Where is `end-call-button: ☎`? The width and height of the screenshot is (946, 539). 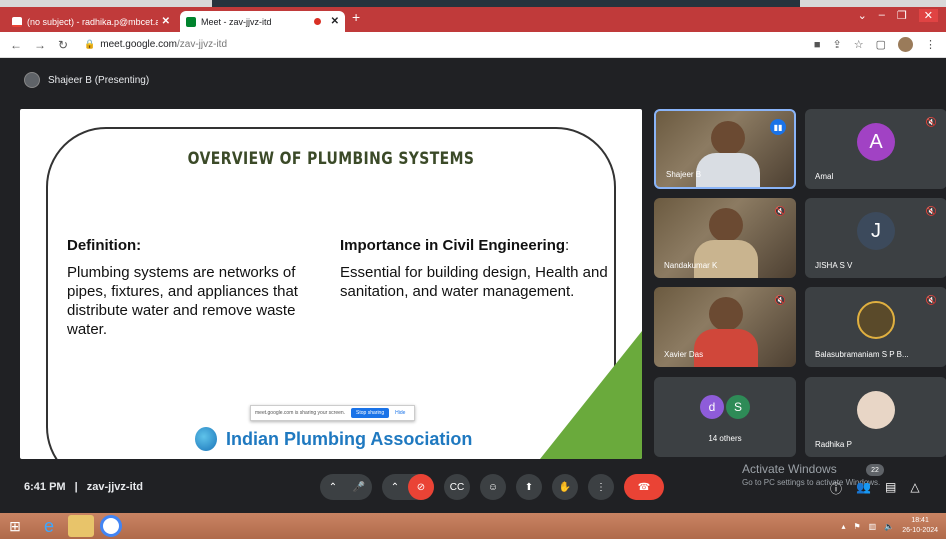
end-call-button: ☎ is located at coordinates (644, 487).